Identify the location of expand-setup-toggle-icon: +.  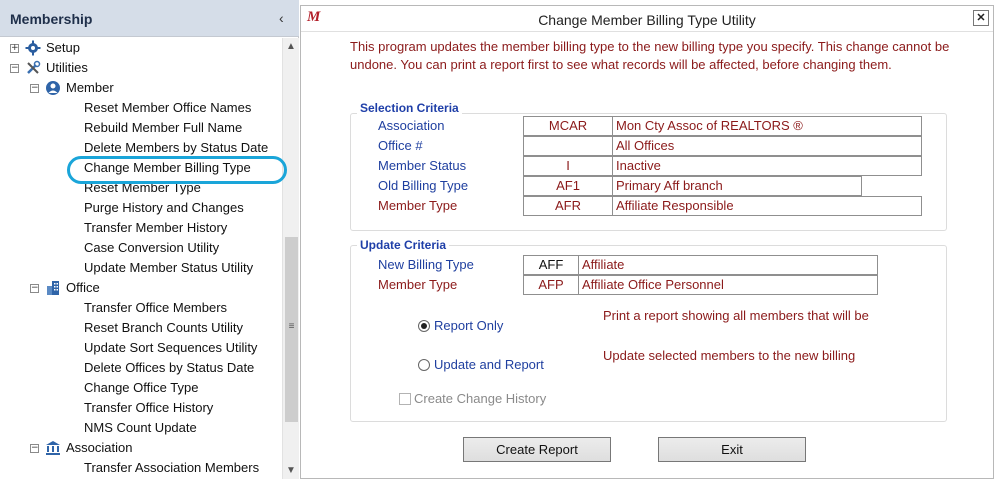
(14, 48).